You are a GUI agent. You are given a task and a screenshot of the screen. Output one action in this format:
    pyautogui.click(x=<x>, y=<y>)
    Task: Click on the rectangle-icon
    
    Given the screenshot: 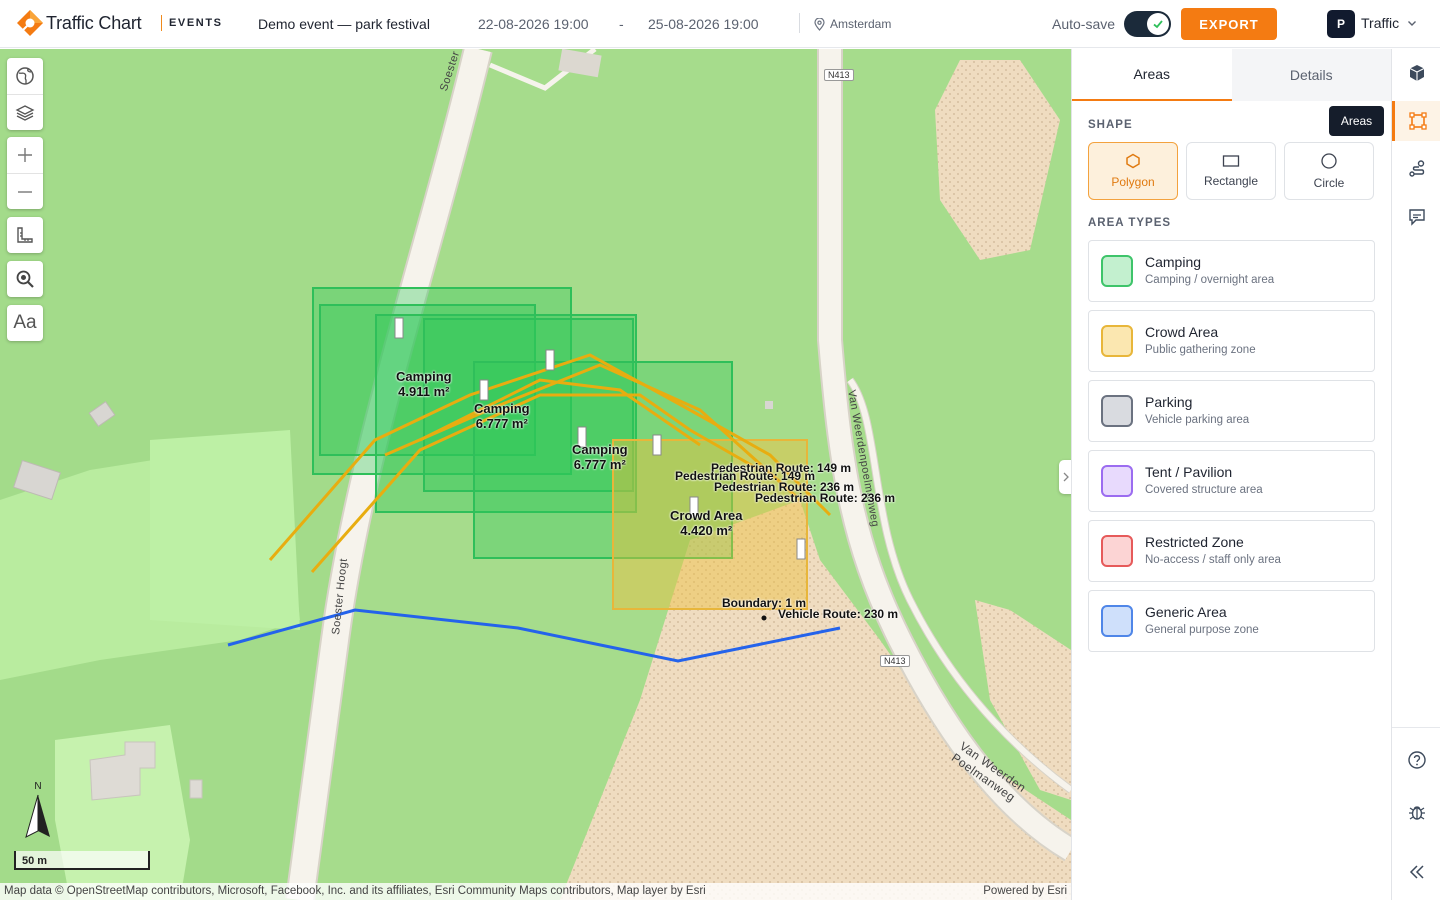 What is the action you would take?
    pyautogui.click(x=1231, y=161)
    